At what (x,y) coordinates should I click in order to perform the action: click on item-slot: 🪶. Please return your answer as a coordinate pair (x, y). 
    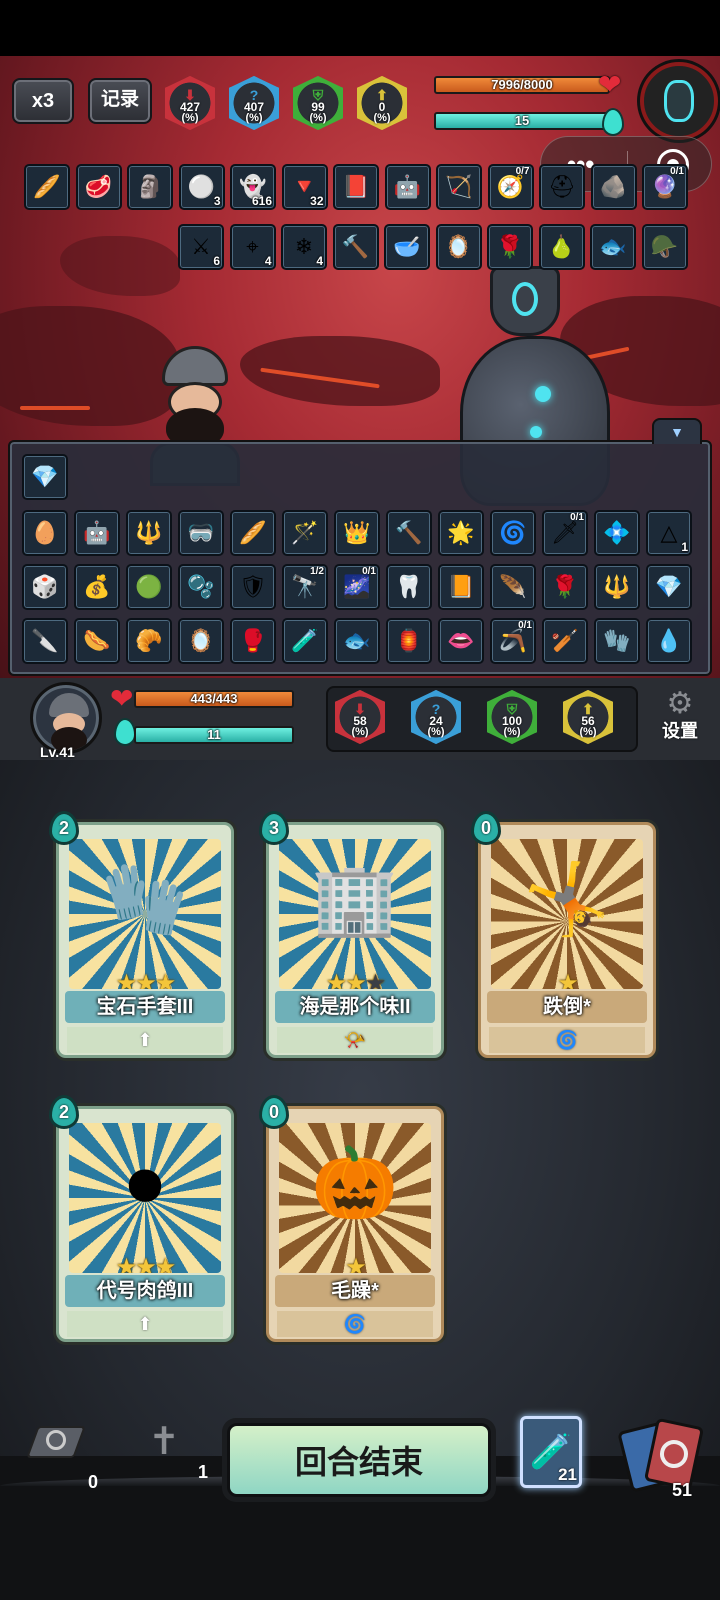
    Looking at the image, I should click on (513, 587).